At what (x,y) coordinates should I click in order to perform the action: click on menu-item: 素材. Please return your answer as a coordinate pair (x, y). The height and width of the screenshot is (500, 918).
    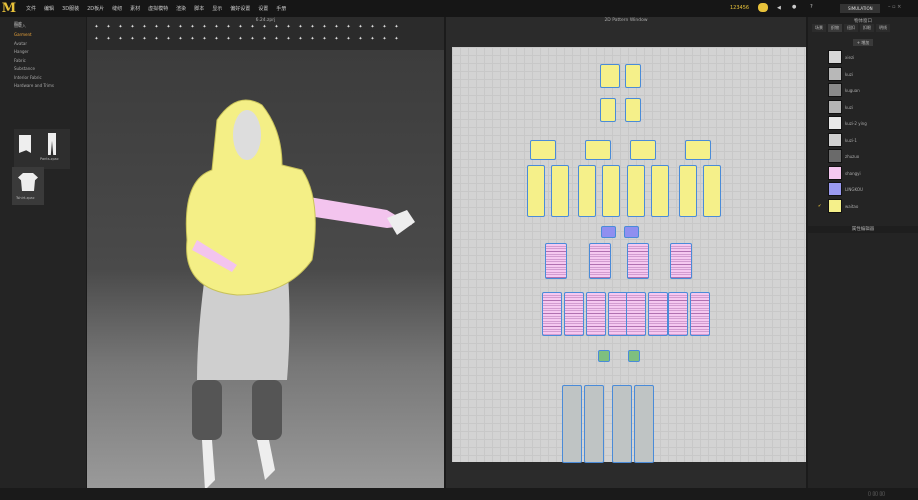
    Looking at the image, I should click on (135, 9).